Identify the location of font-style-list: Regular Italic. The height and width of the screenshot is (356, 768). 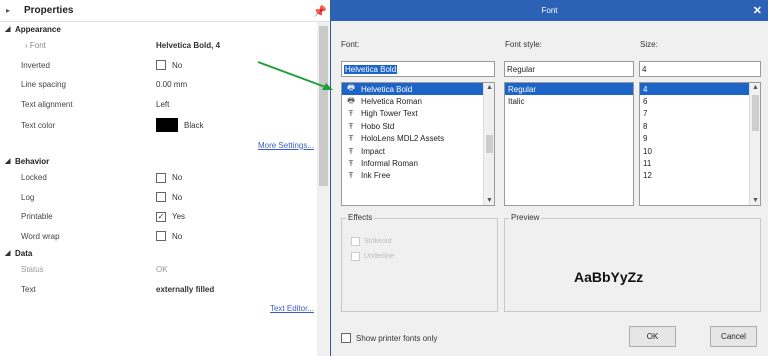
(569, 144).